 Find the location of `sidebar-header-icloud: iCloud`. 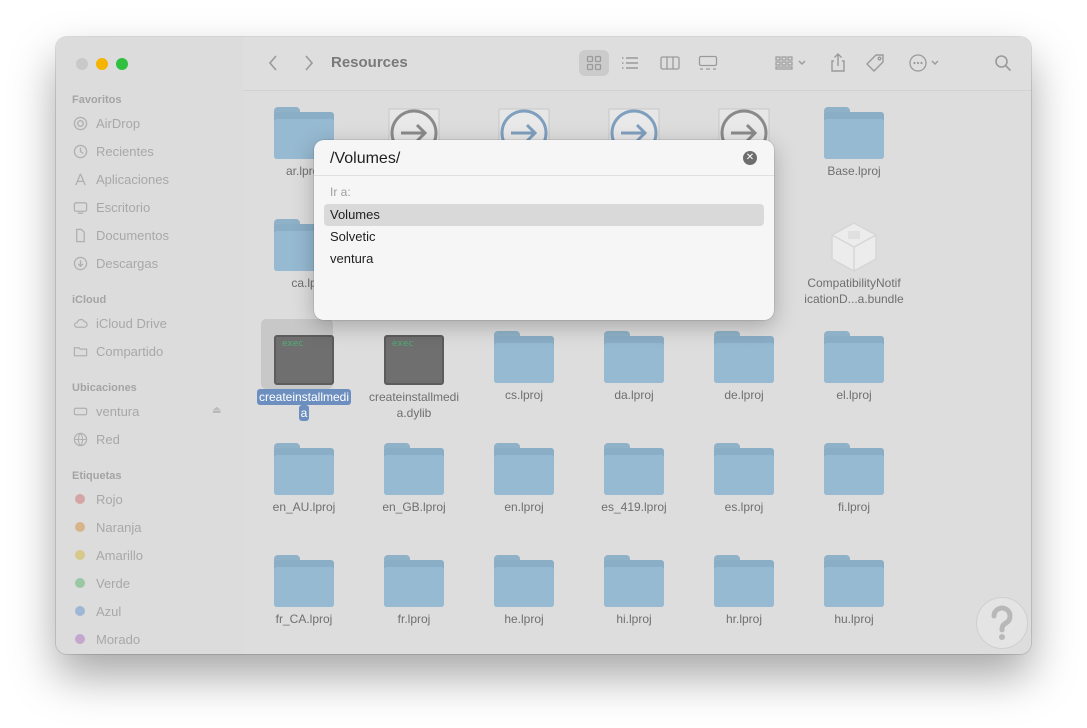

sidebar-header-icloud: iCloud is located at coordinates (89, 300).